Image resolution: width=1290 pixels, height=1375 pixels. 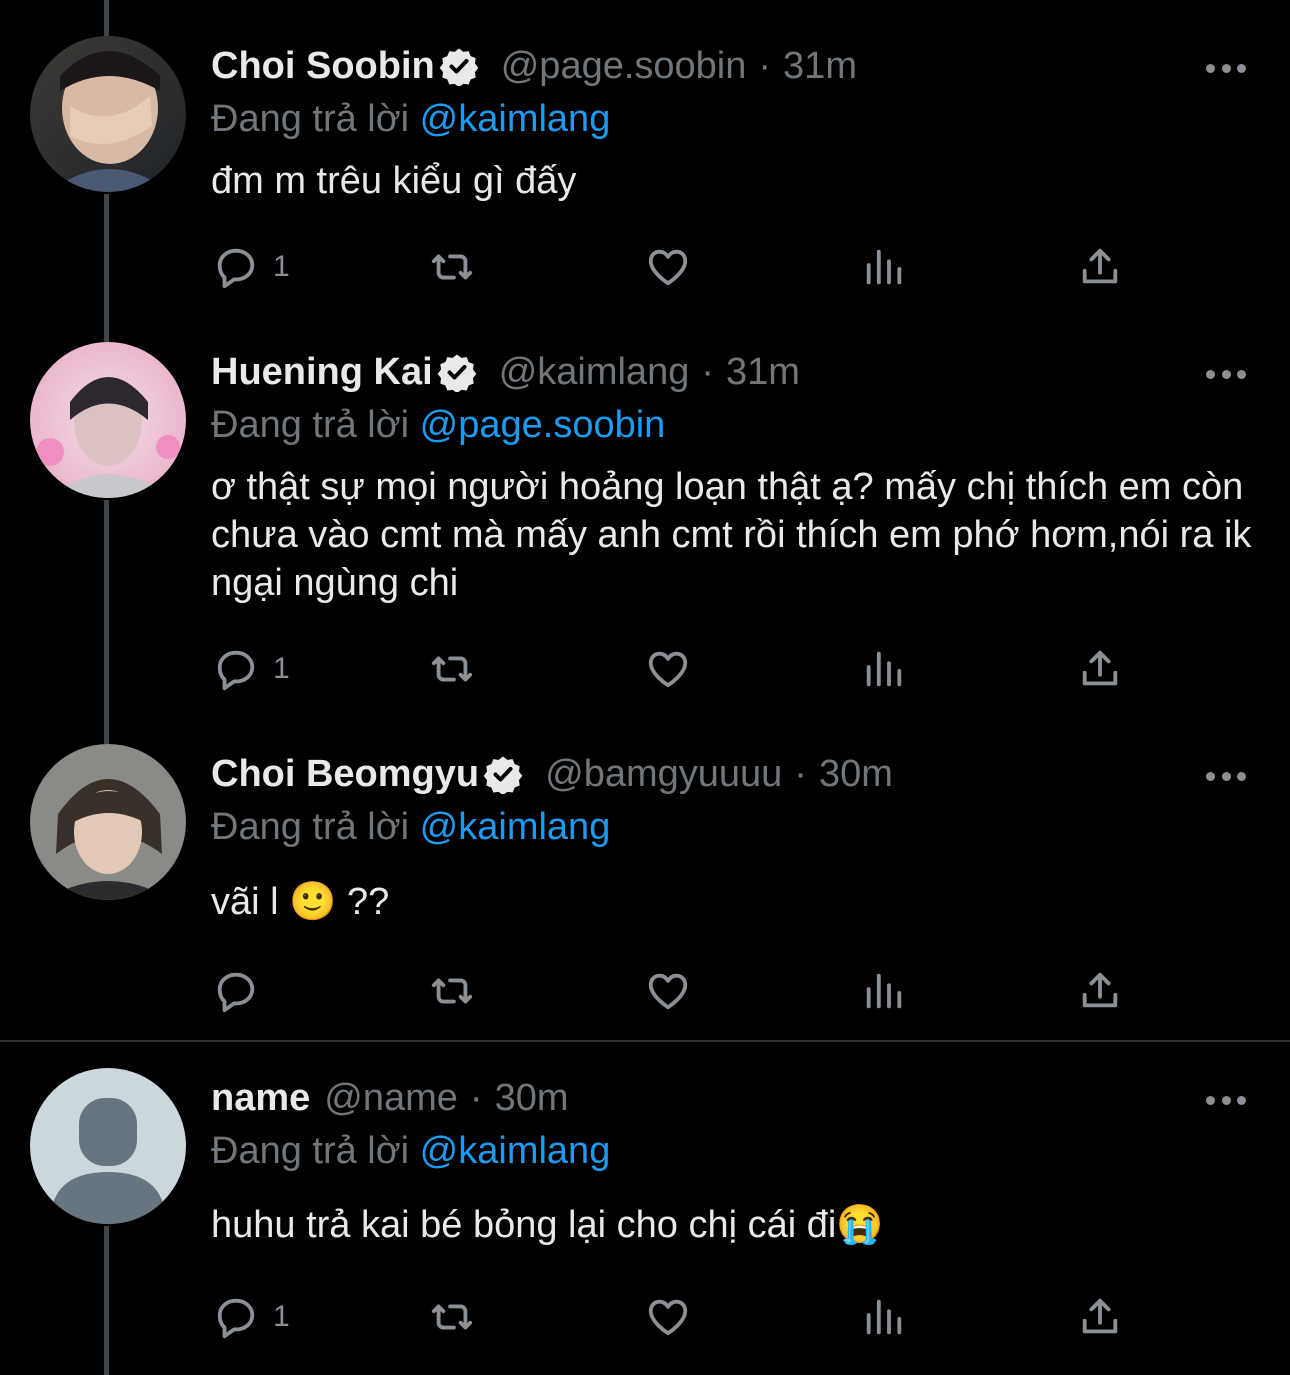 What do you see at coordinates (547, 1225) in the screenshot?
I see `tweet-text: huhu trả kai bé bỏng lại cho chị cái đi😭` at bounding box center [547, 1225].